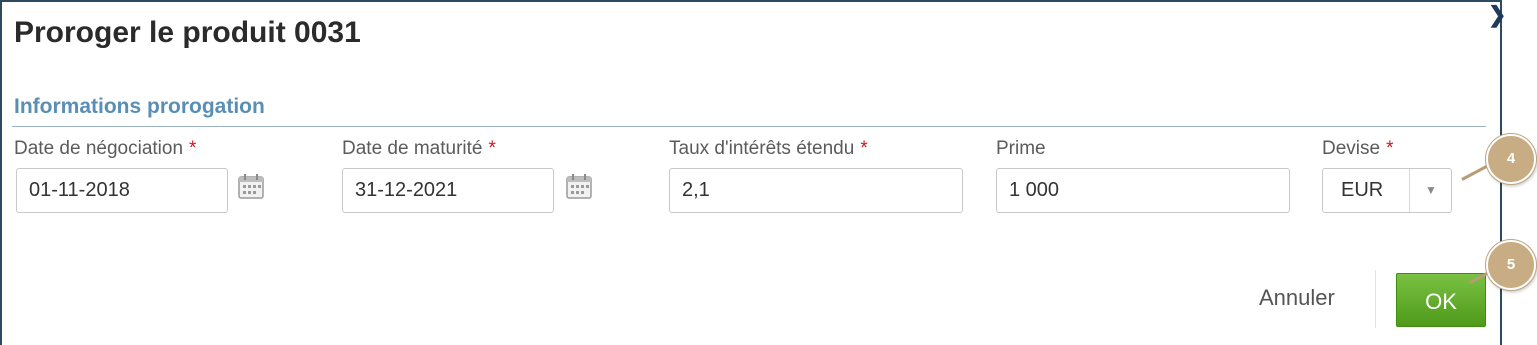 Image resolution: width=1537 pixels, height=345 pixels. Describe the element at coordinates (122, 190) in the screenshot. I see `date-negociation-input` at that location.